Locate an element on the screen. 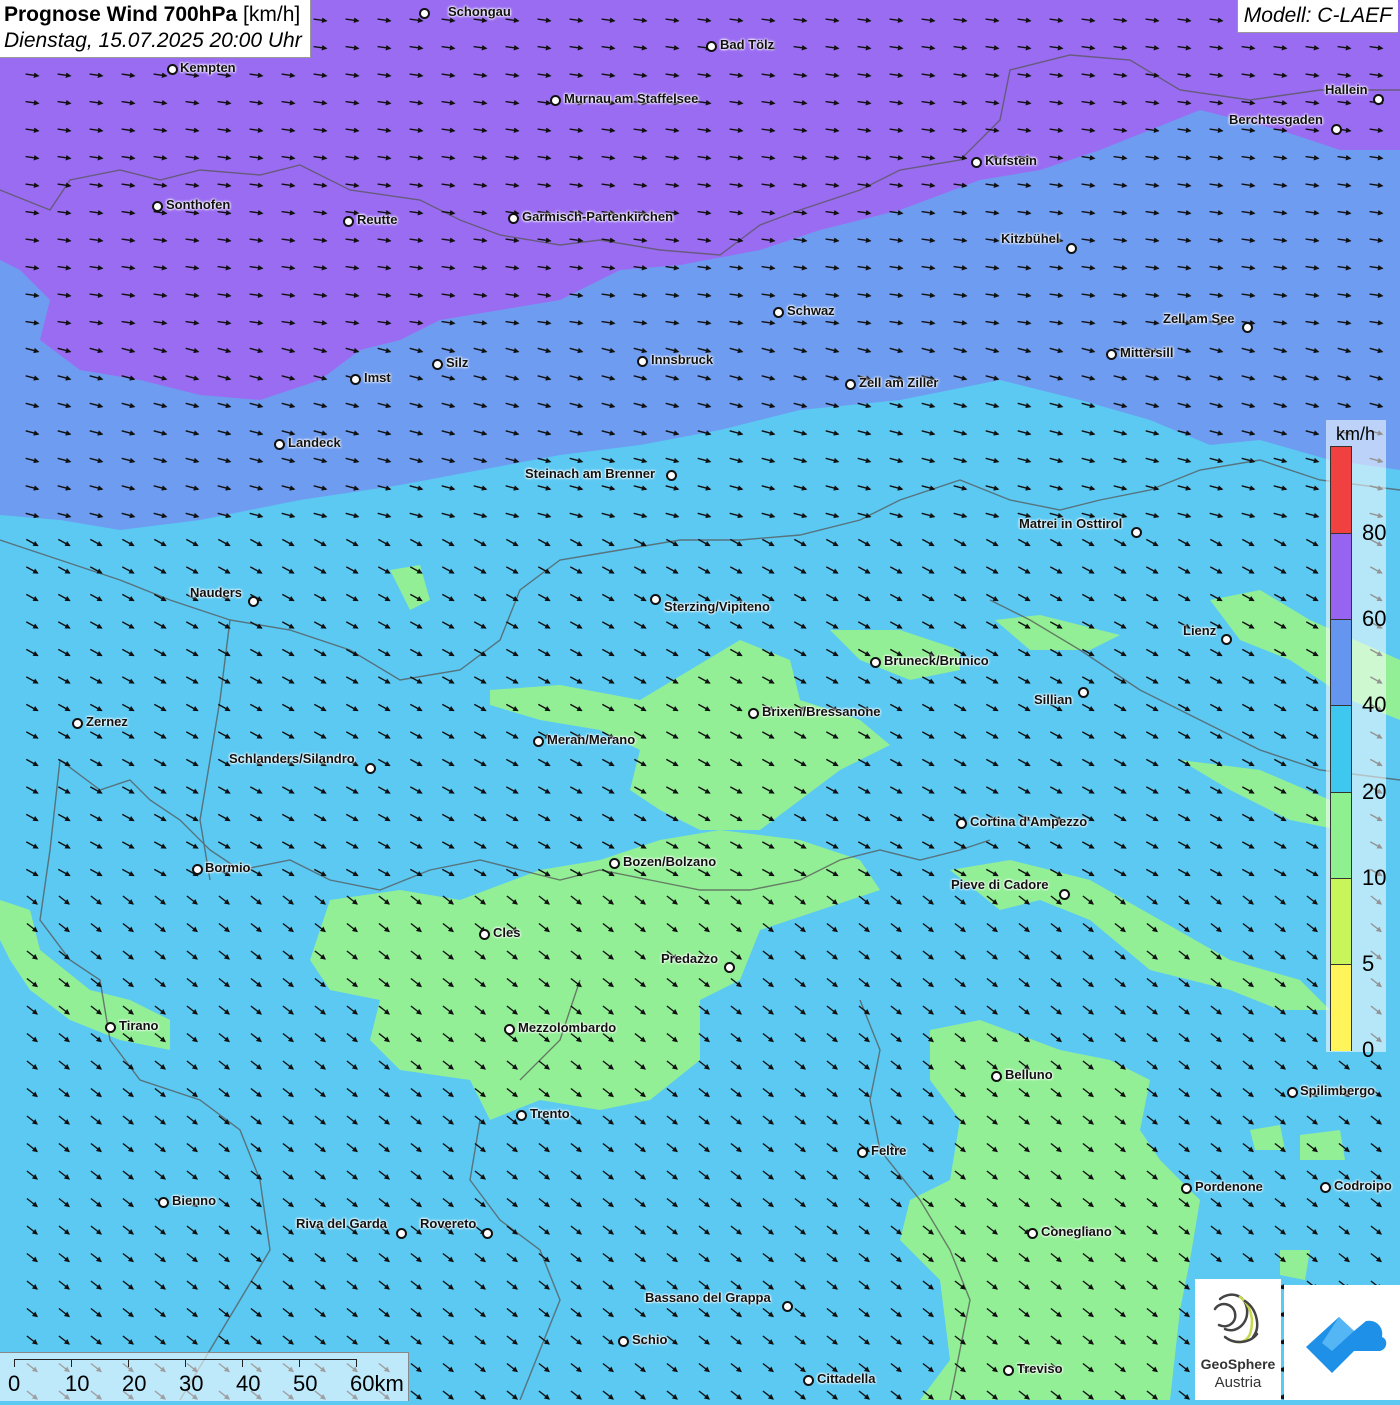 Image resolution: width=1400 pixels, height=1405 pixels. city-label: Imst is located at coordinates (377, 377).